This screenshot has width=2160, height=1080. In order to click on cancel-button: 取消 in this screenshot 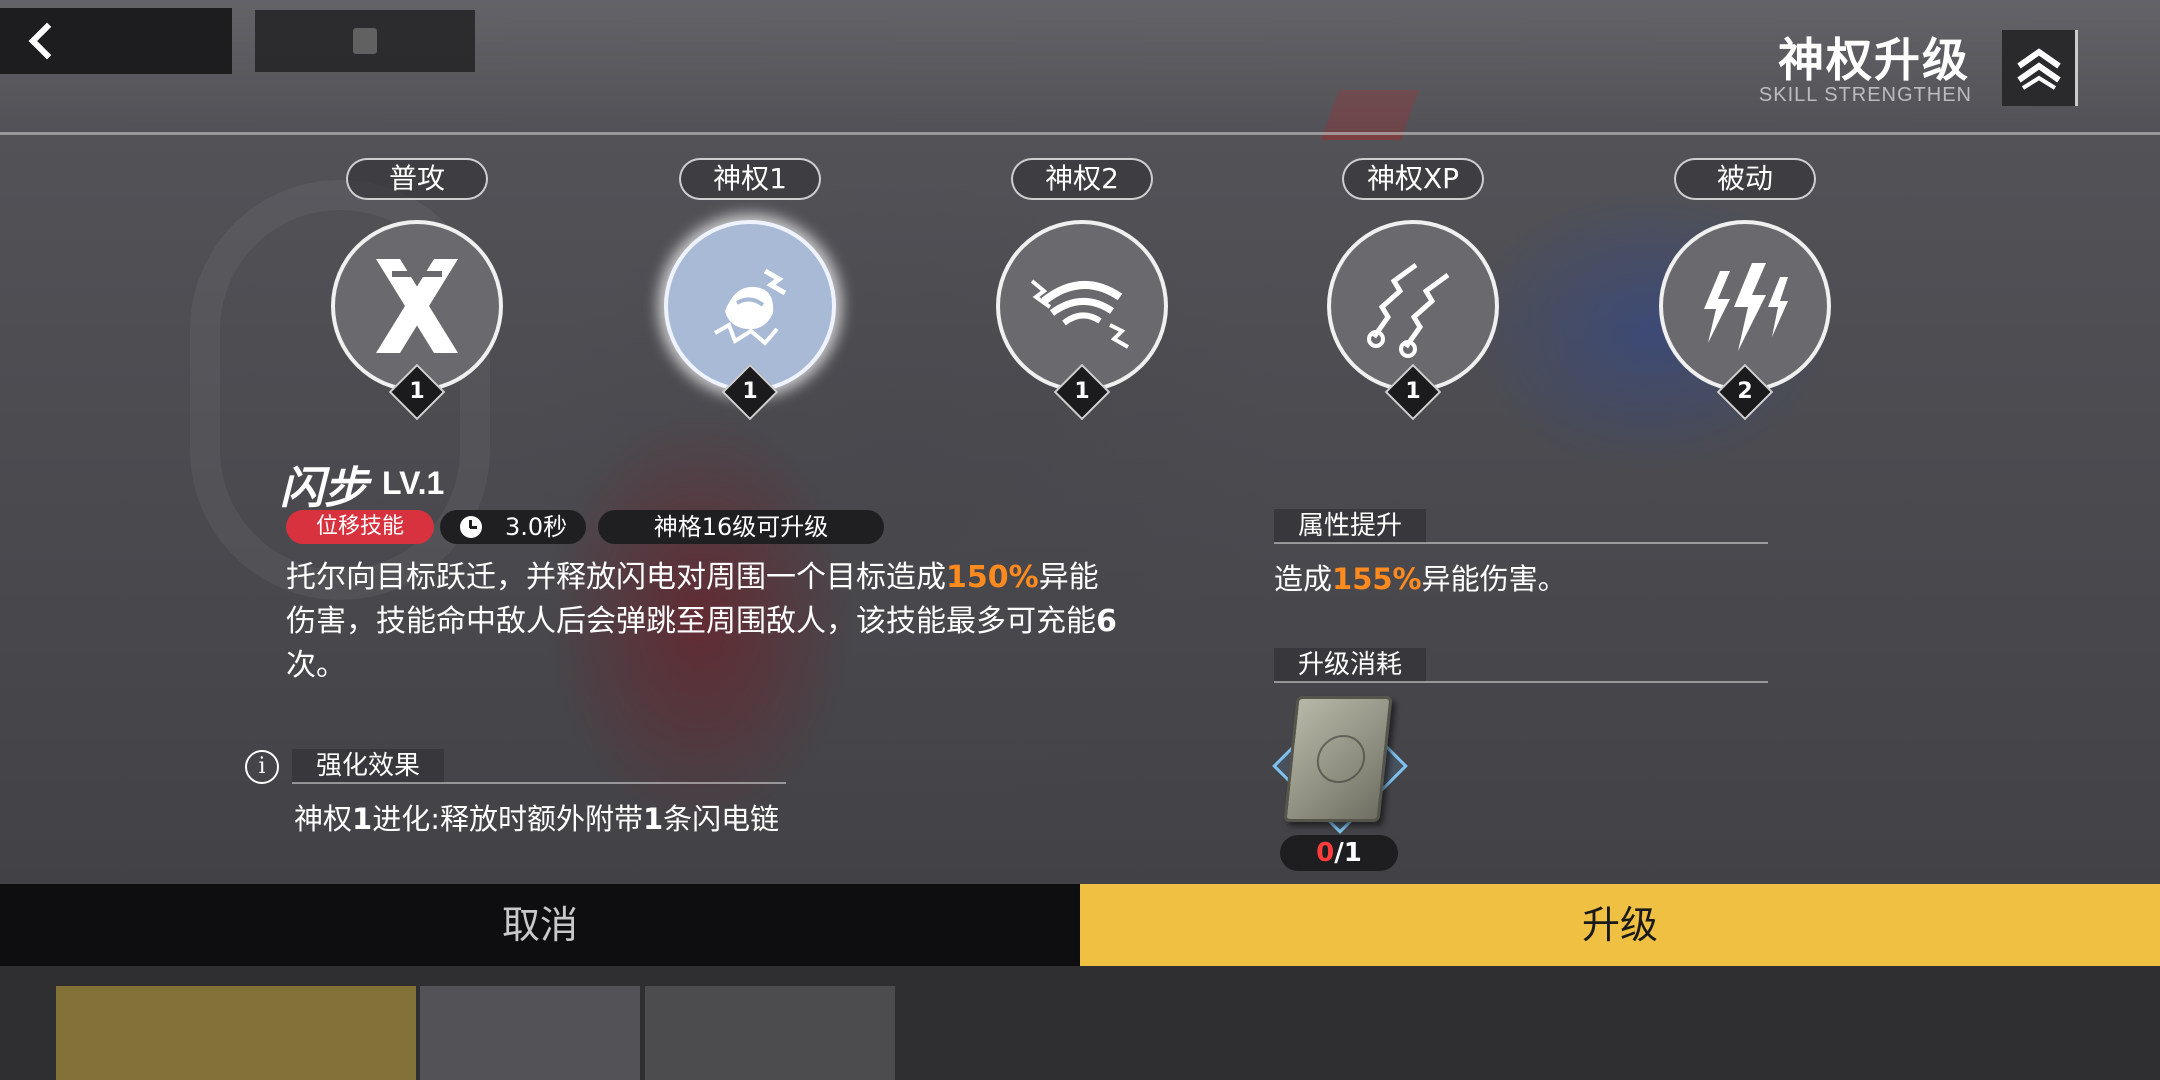, I will do `click(540, 925)`.